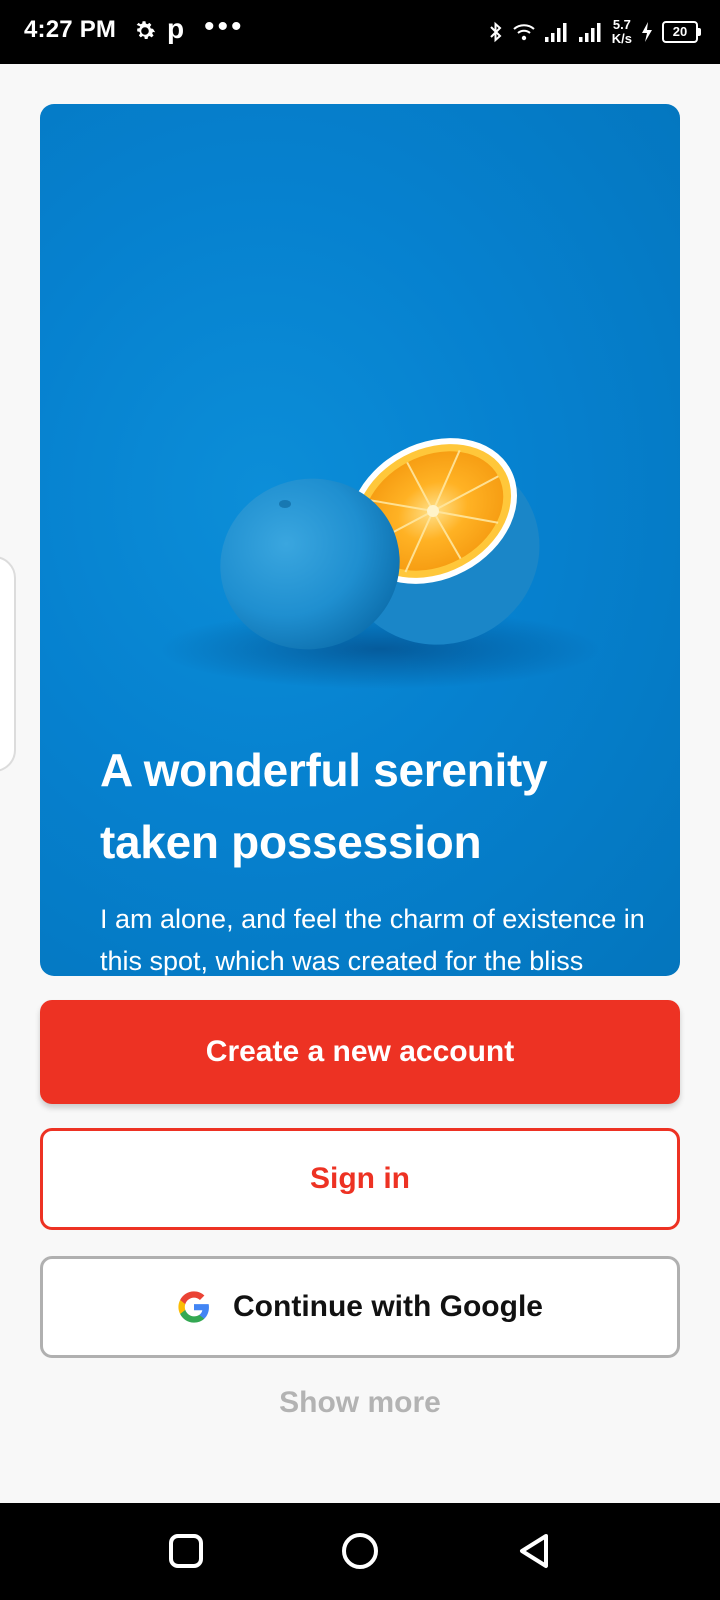 This screenshot has height=1600, width=720. I want to click on recents-square-icon, so click(186, 1551).